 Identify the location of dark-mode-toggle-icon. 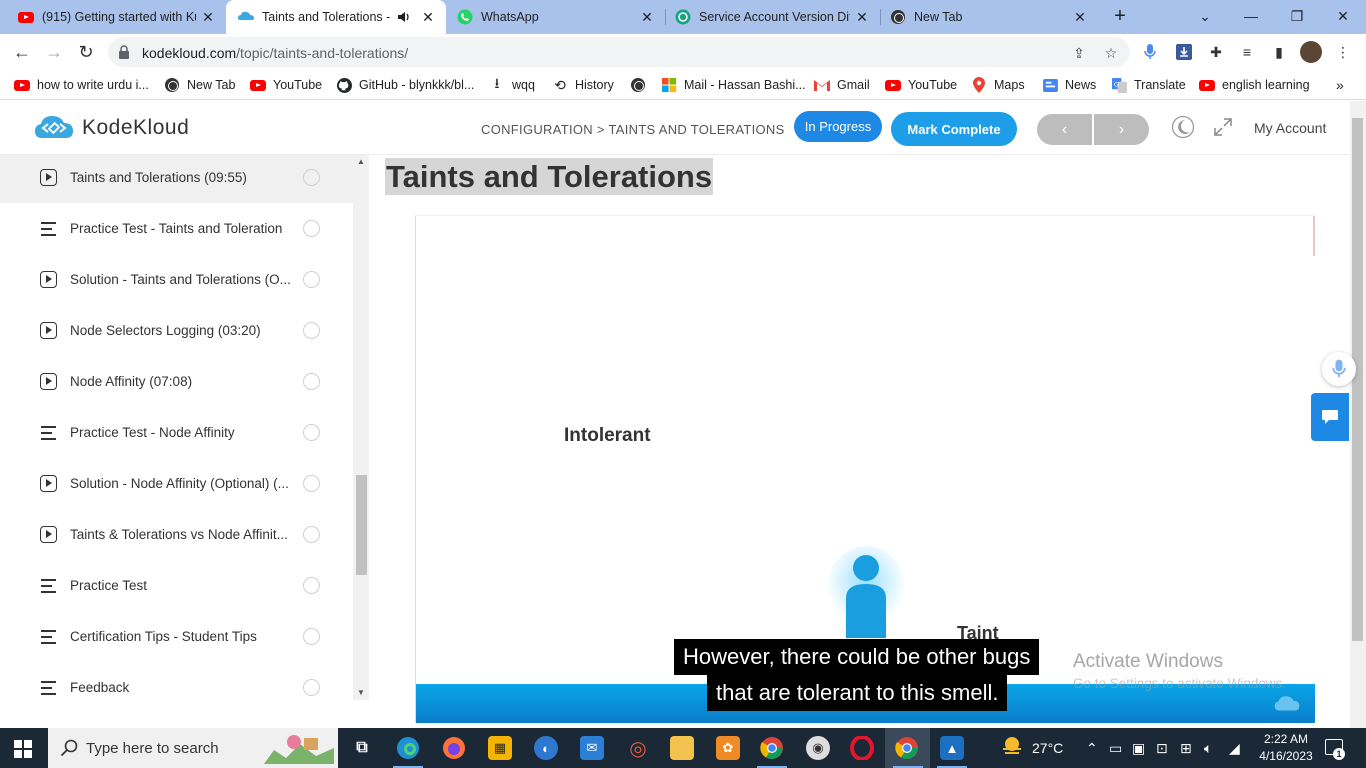
(1183, 127).